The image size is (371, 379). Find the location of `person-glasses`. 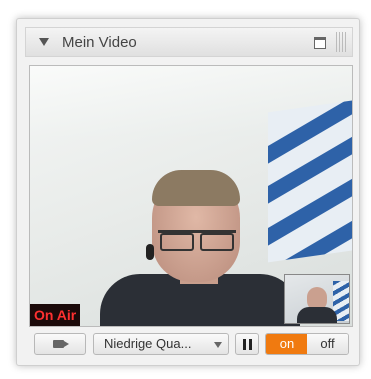

person-glasses is located at coordinates (197, 240).